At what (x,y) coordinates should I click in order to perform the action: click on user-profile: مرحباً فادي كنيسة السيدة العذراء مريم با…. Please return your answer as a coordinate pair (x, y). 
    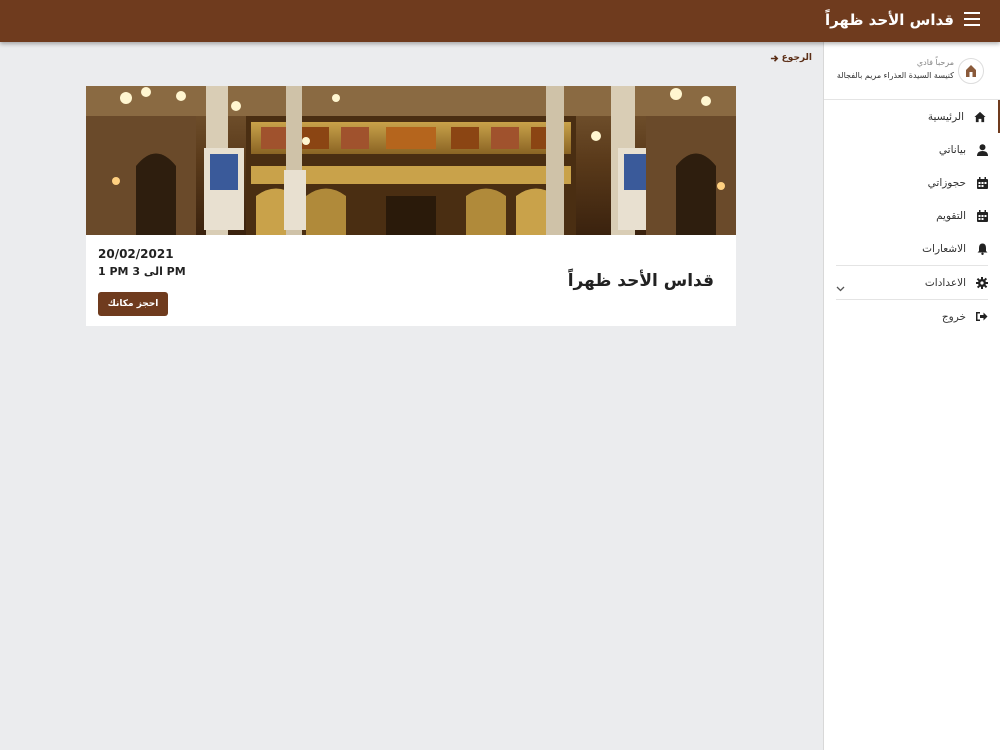
    Looking at the image, I should click on (912, 71).